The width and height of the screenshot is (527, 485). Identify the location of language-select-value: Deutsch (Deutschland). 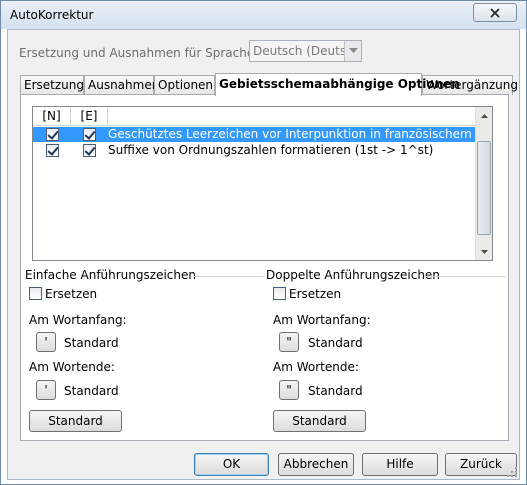
(299, 51).